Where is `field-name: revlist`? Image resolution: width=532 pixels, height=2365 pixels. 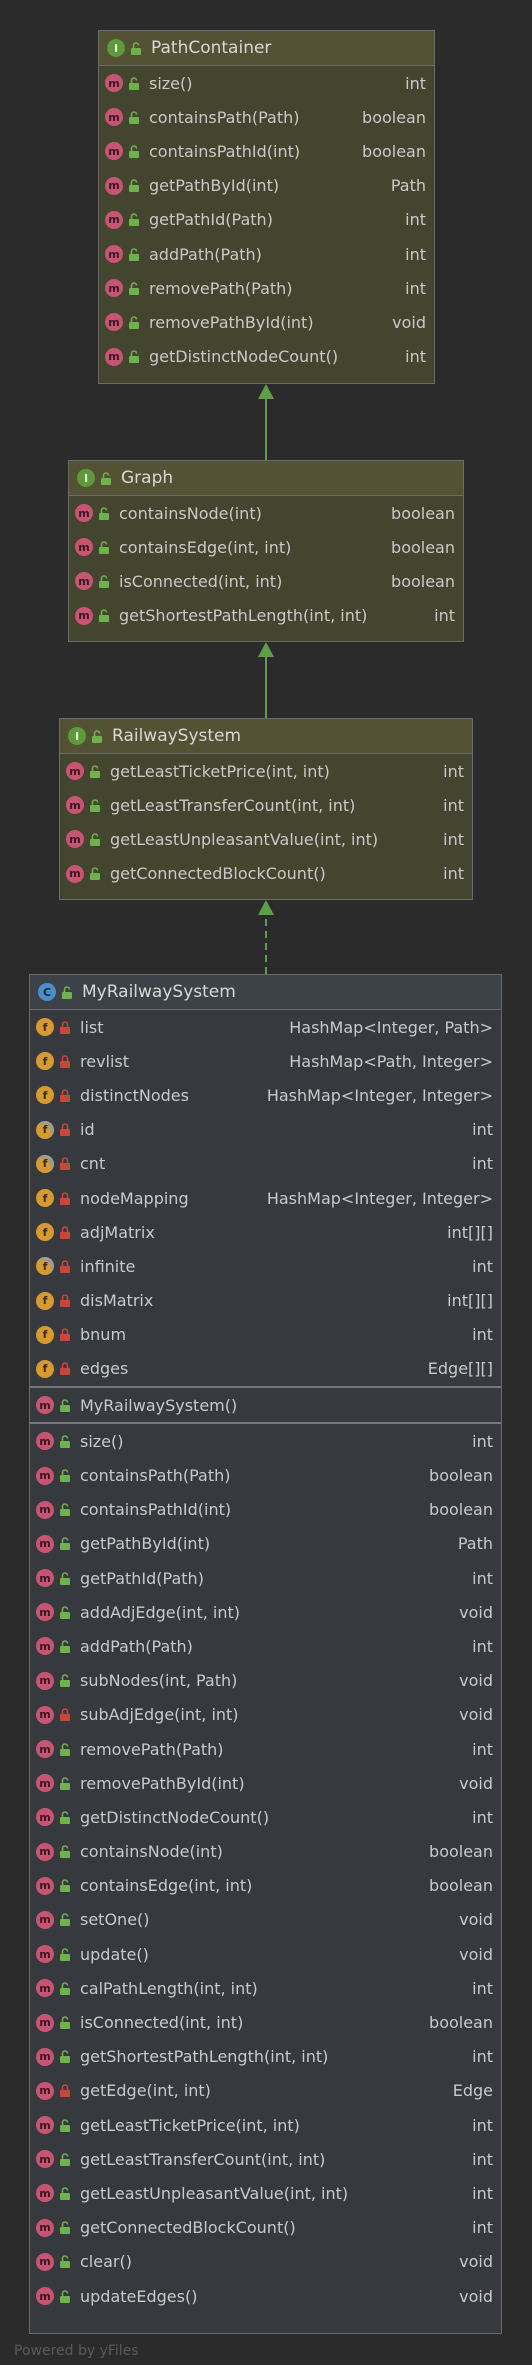 field-name: revlist is located at coordinates (105, 1061).